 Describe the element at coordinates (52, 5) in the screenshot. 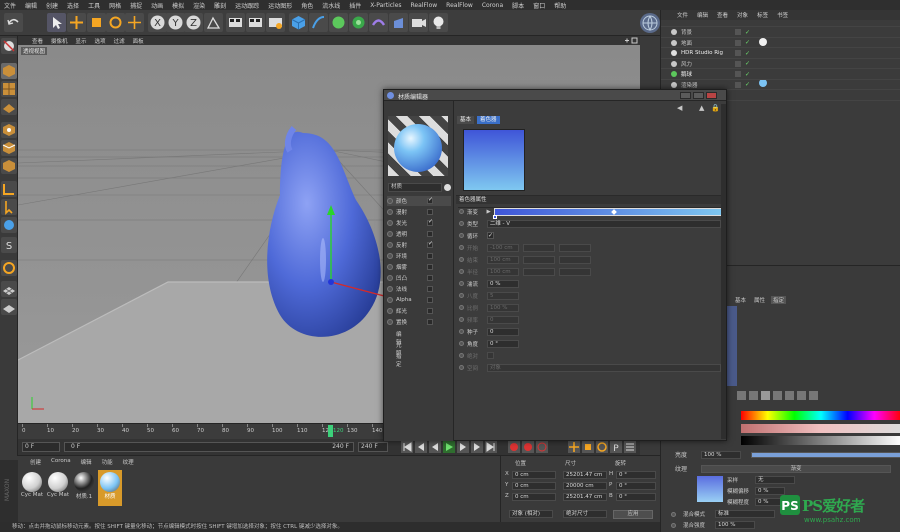

I see `menu-item: 创建` at that location.